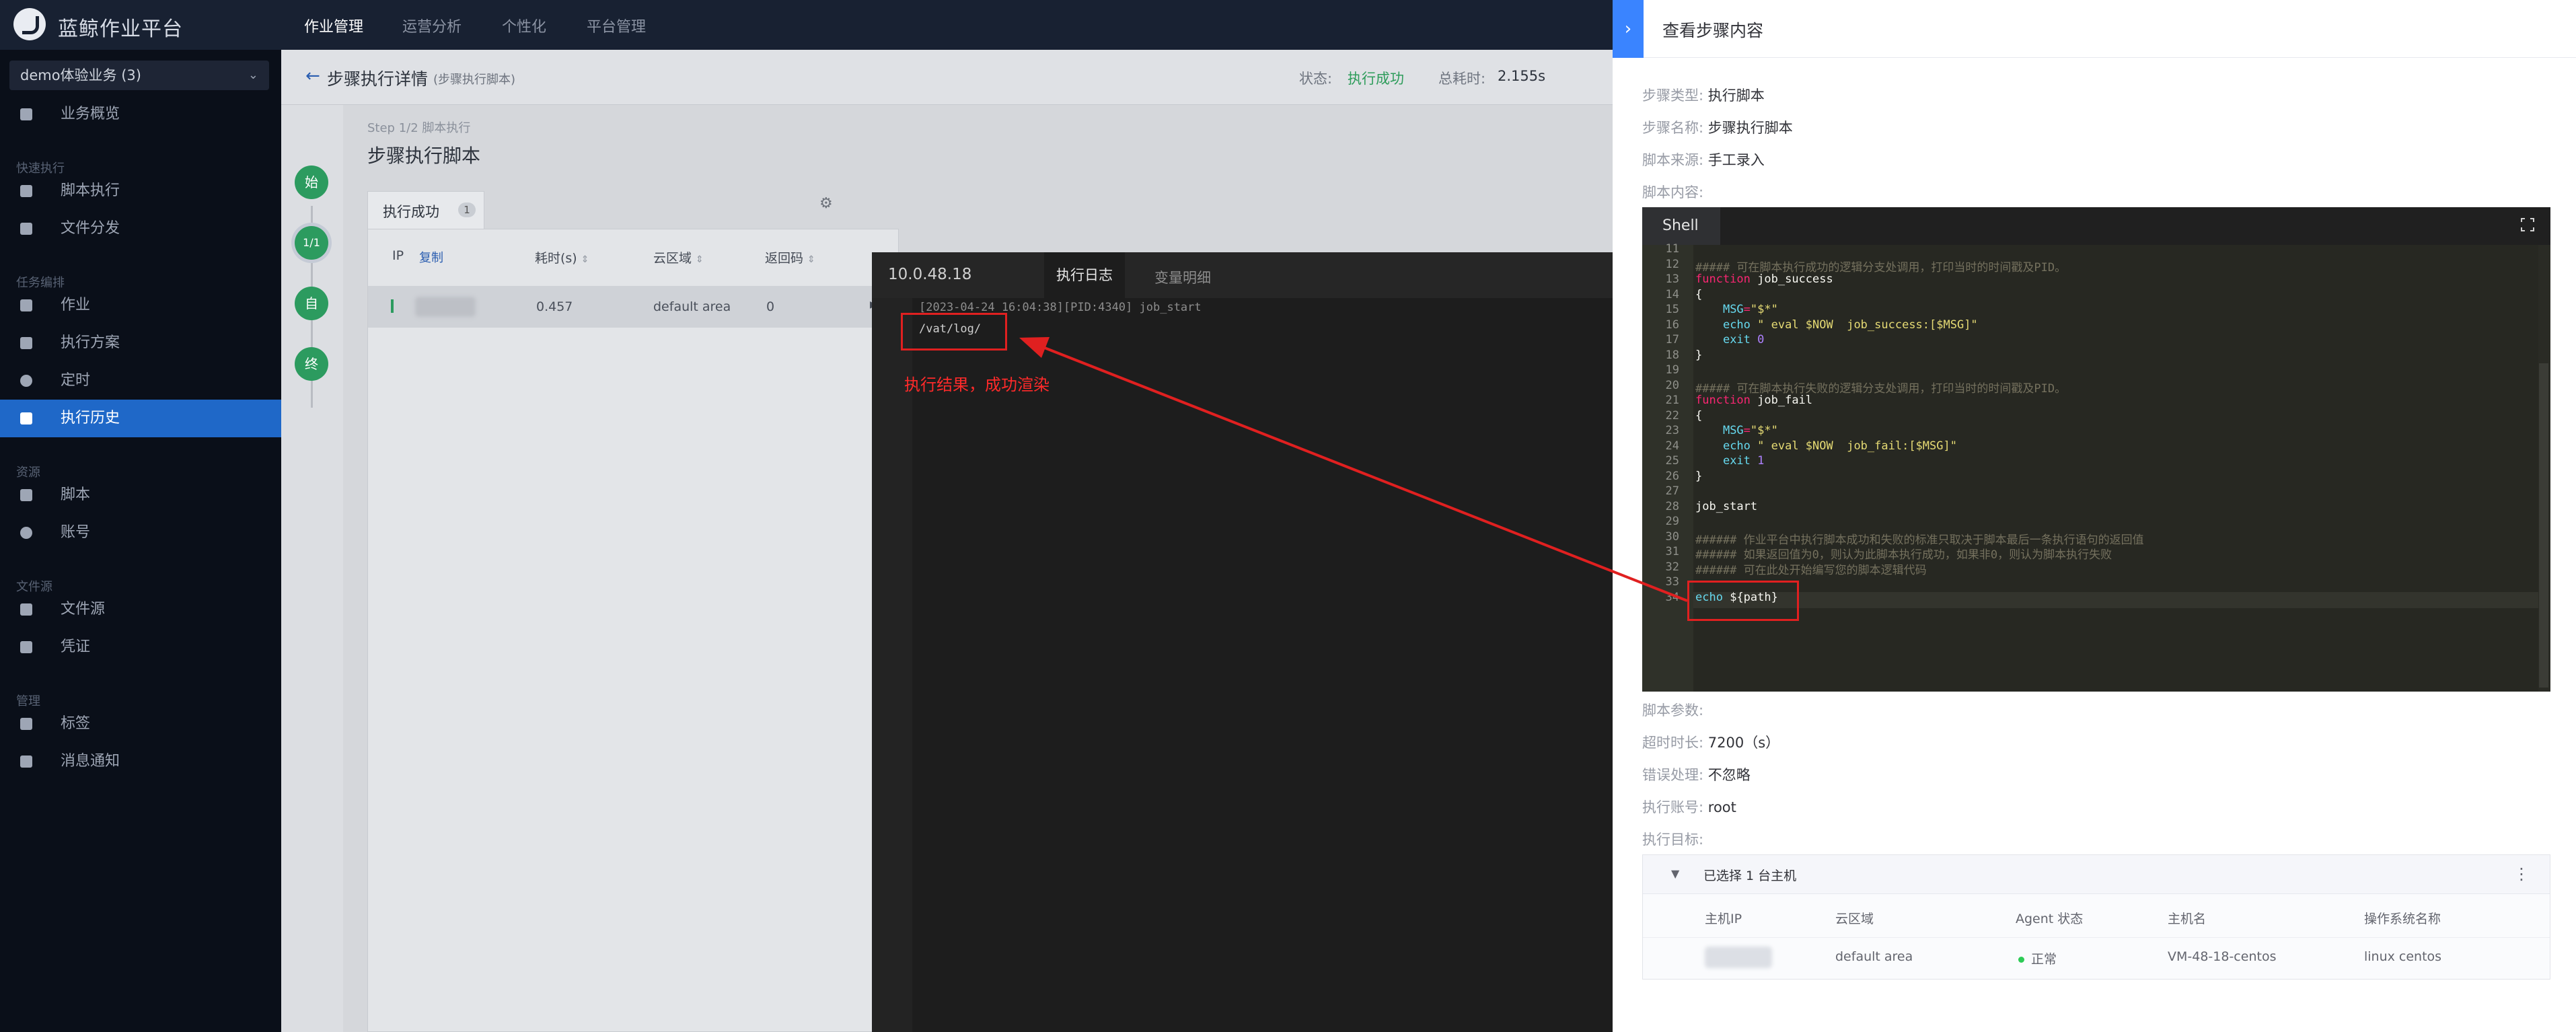  I want to click on field-label: 步骤类型:, so click(1673, 95).